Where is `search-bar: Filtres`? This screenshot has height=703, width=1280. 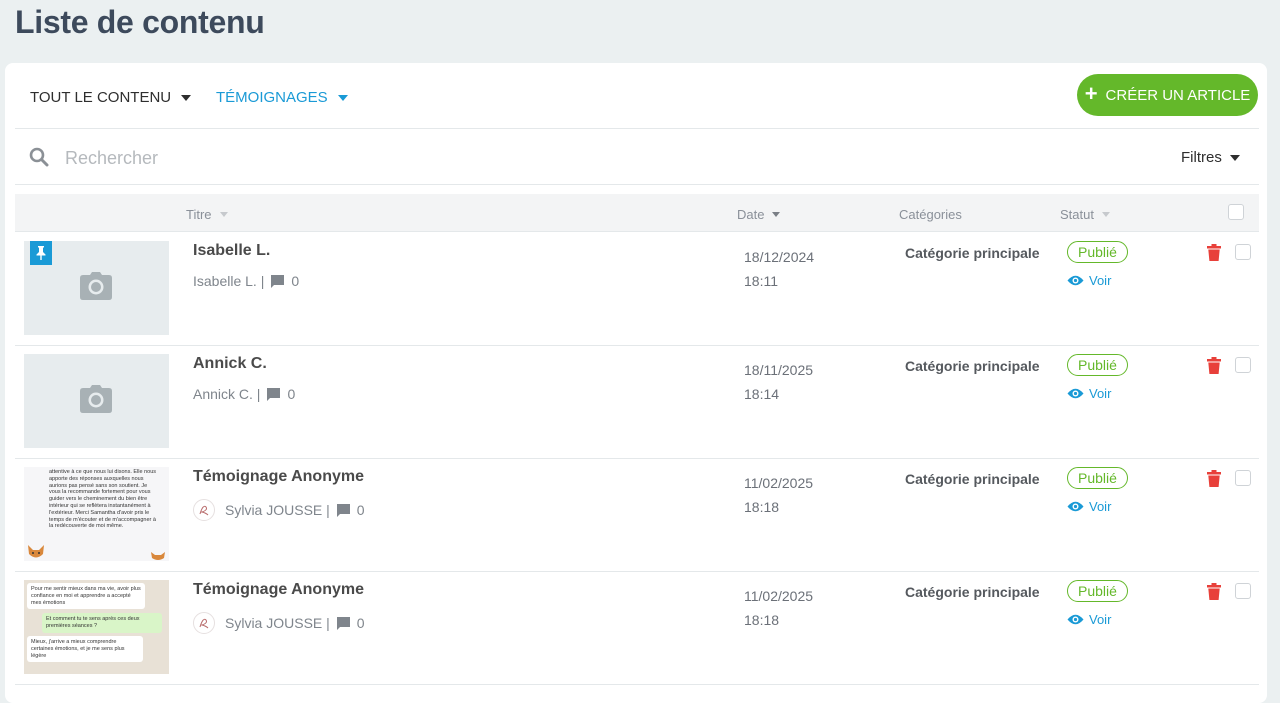
search-bar: Filtres is located at coordinates (636, 156).